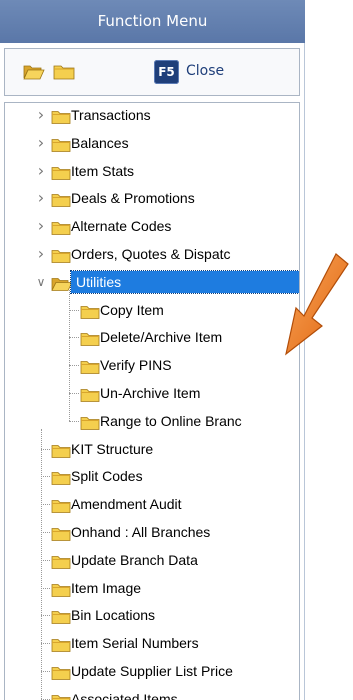 Image resolution: width=353 pixels, height=700 pixels. I want to click on tree-item-label: Range to Online Branc, so click(171, 420).